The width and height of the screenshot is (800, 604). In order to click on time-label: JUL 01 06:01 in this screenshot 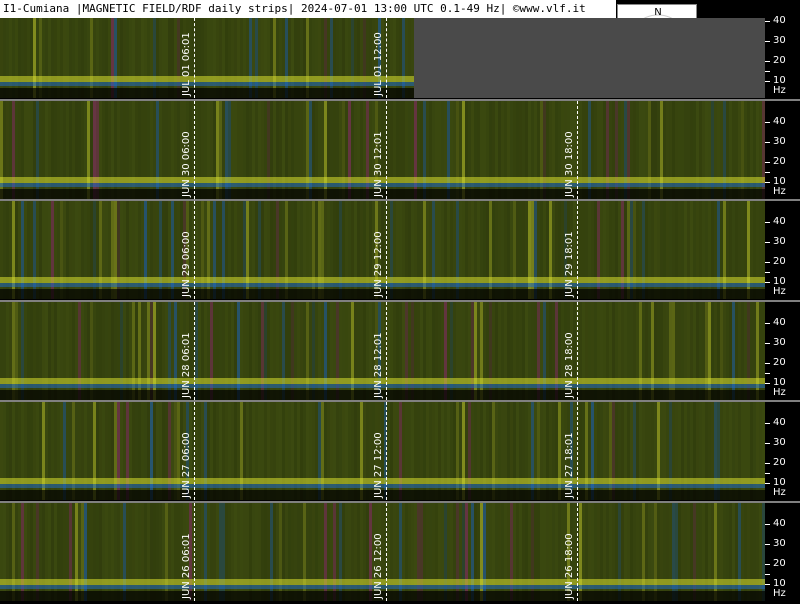, I will do `click(186, 64)`.